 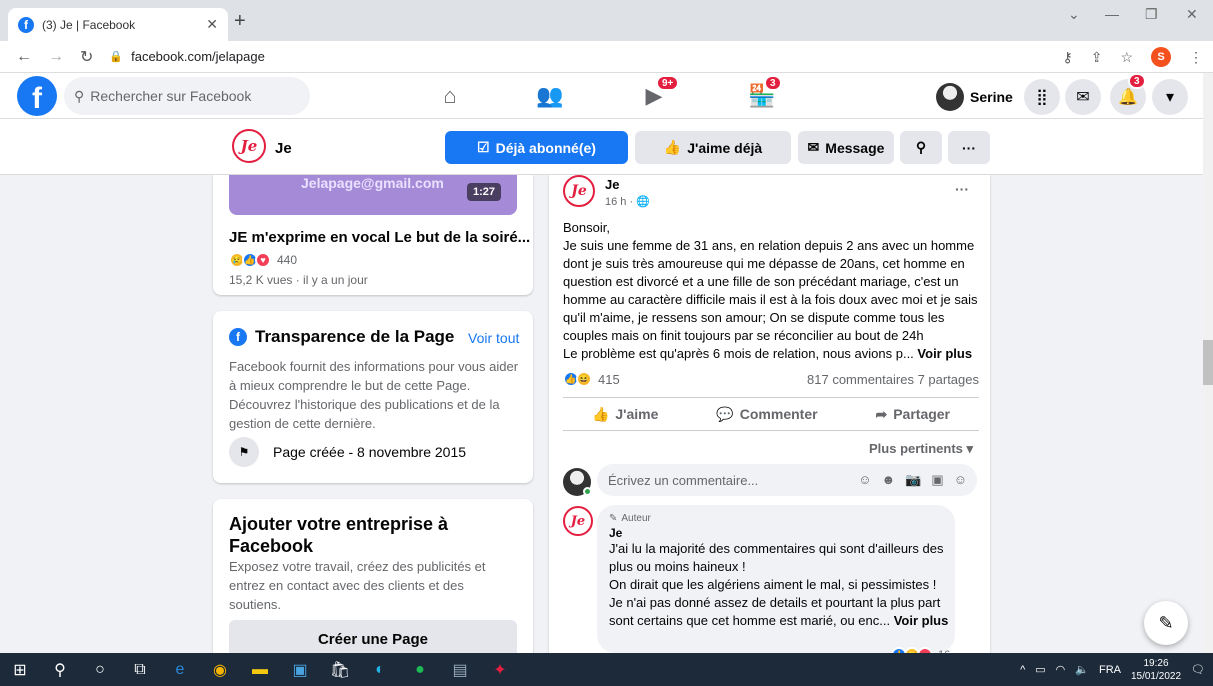 I want to click on gif-icon: ▣, so click(x=937, y=480).